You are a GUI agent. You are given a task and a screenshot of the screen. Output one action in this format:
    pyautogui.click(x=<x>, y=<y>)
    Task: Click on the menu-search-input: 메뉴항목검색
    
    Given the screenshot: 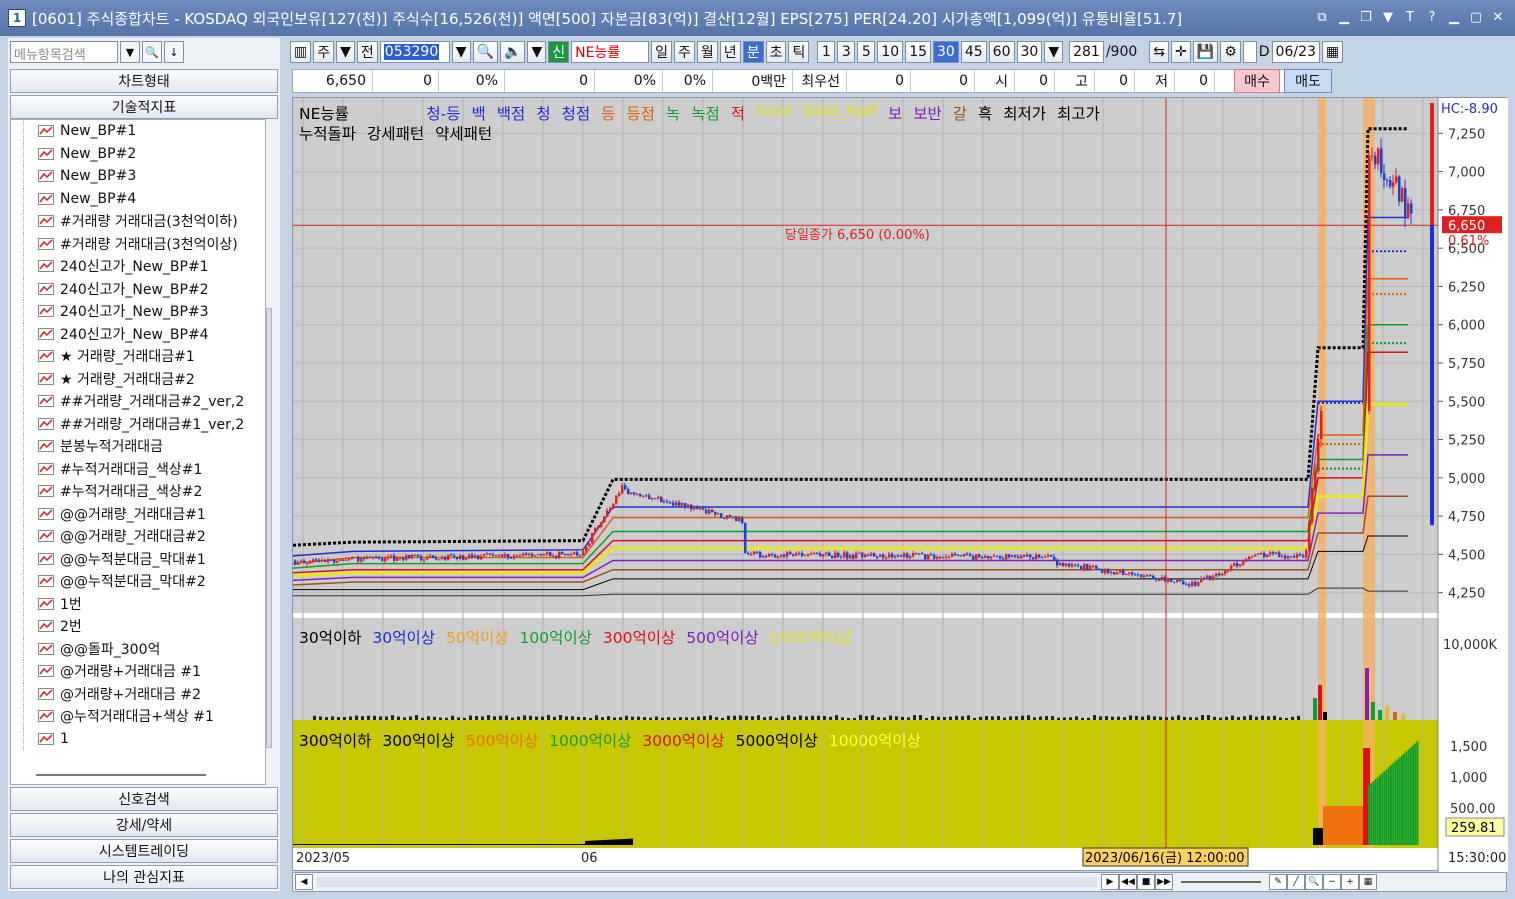 What is the action you would take?
    pyautogui.click(x=64, y=52)
    